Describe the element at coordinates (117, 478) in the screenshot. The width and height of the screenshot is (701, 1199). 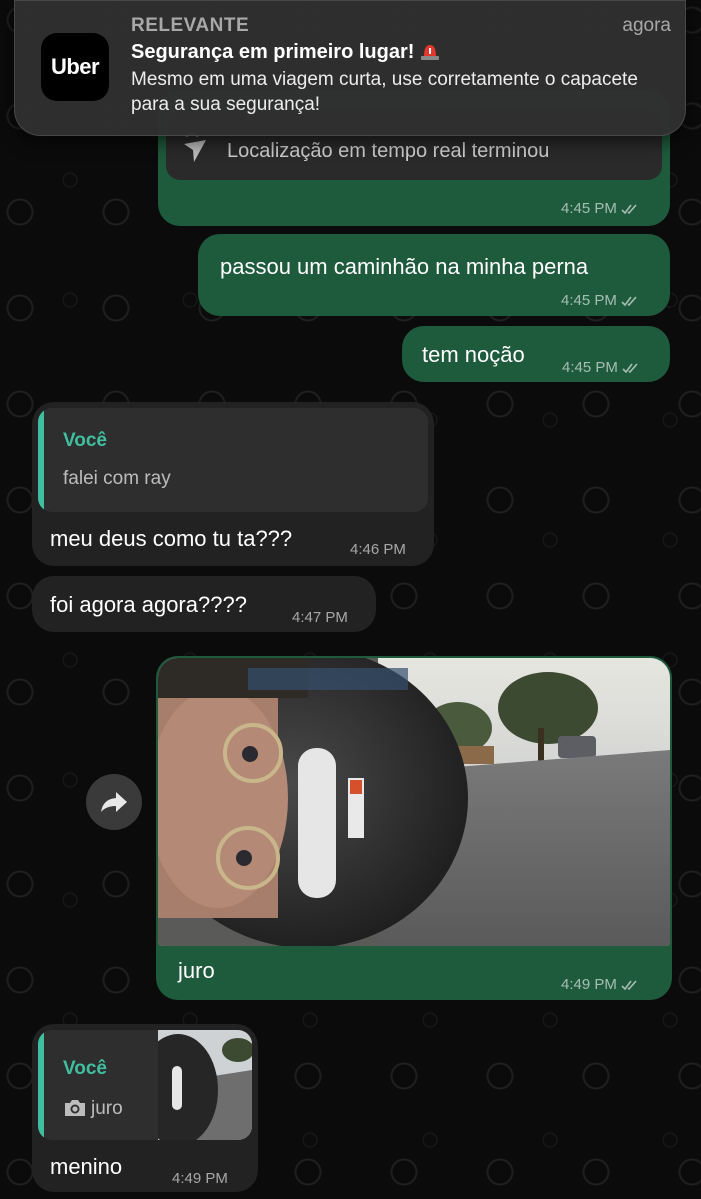
I see `quote-text: falei com ray` at that location.